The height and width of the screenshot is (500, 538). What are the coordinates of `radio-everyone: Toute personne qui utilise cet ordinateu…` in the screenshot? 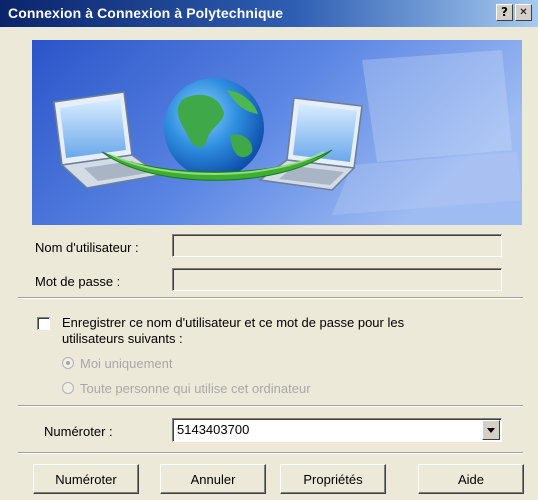 It's located at (186, 388).